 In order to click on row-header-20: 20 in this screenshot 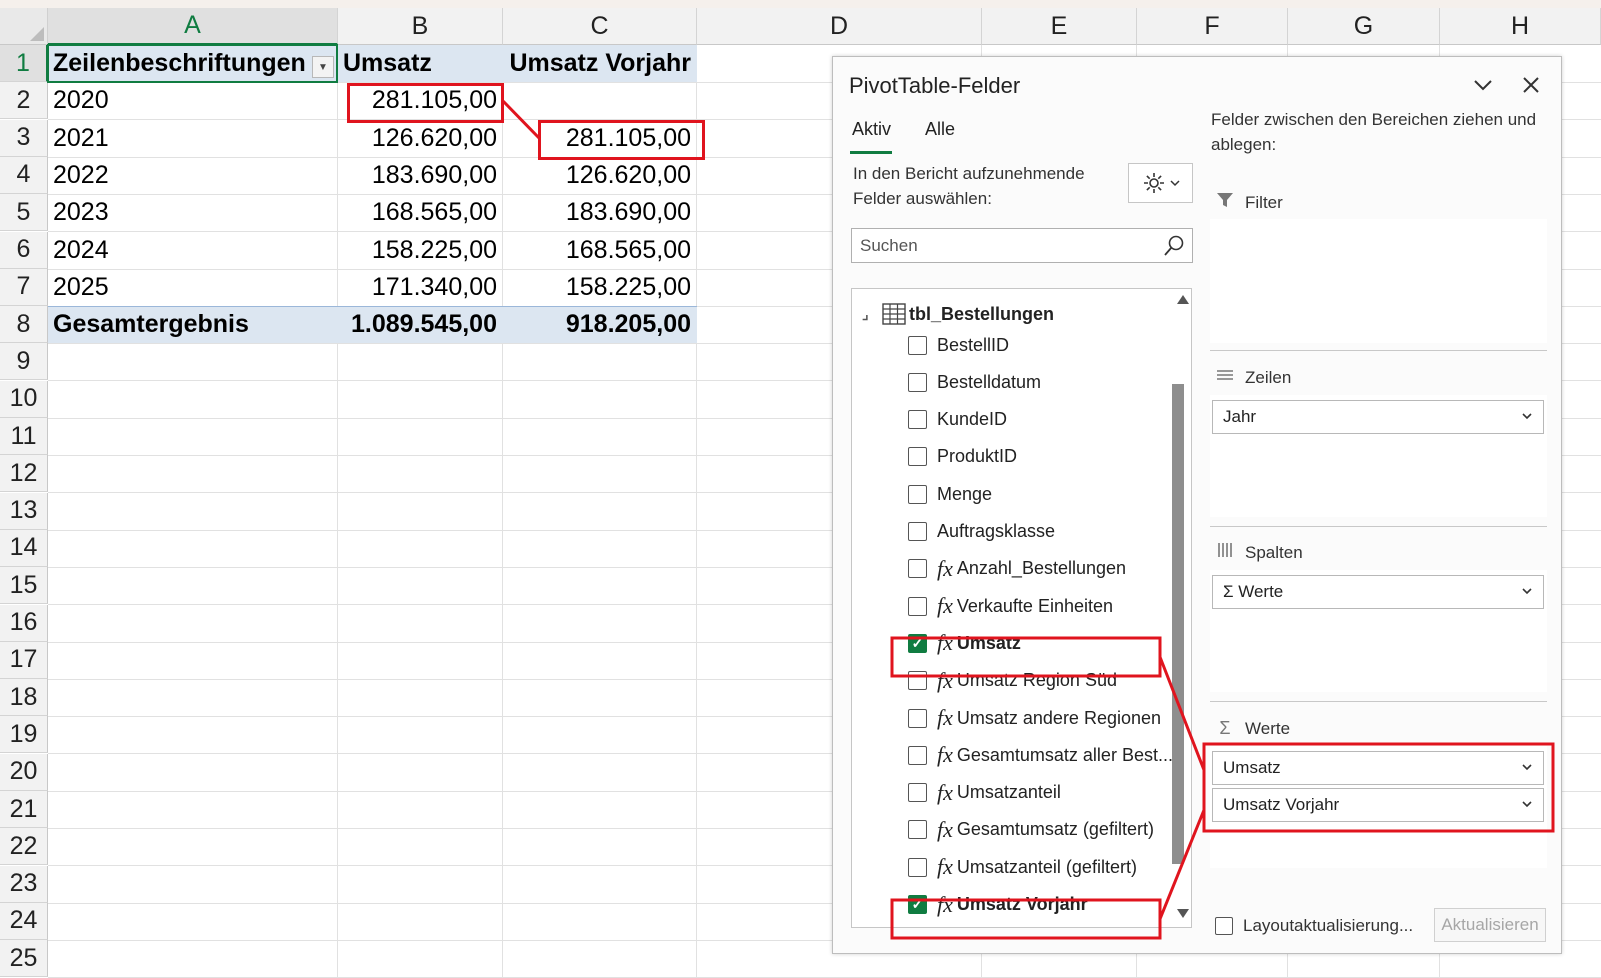, I will do `click(24, 772)`.